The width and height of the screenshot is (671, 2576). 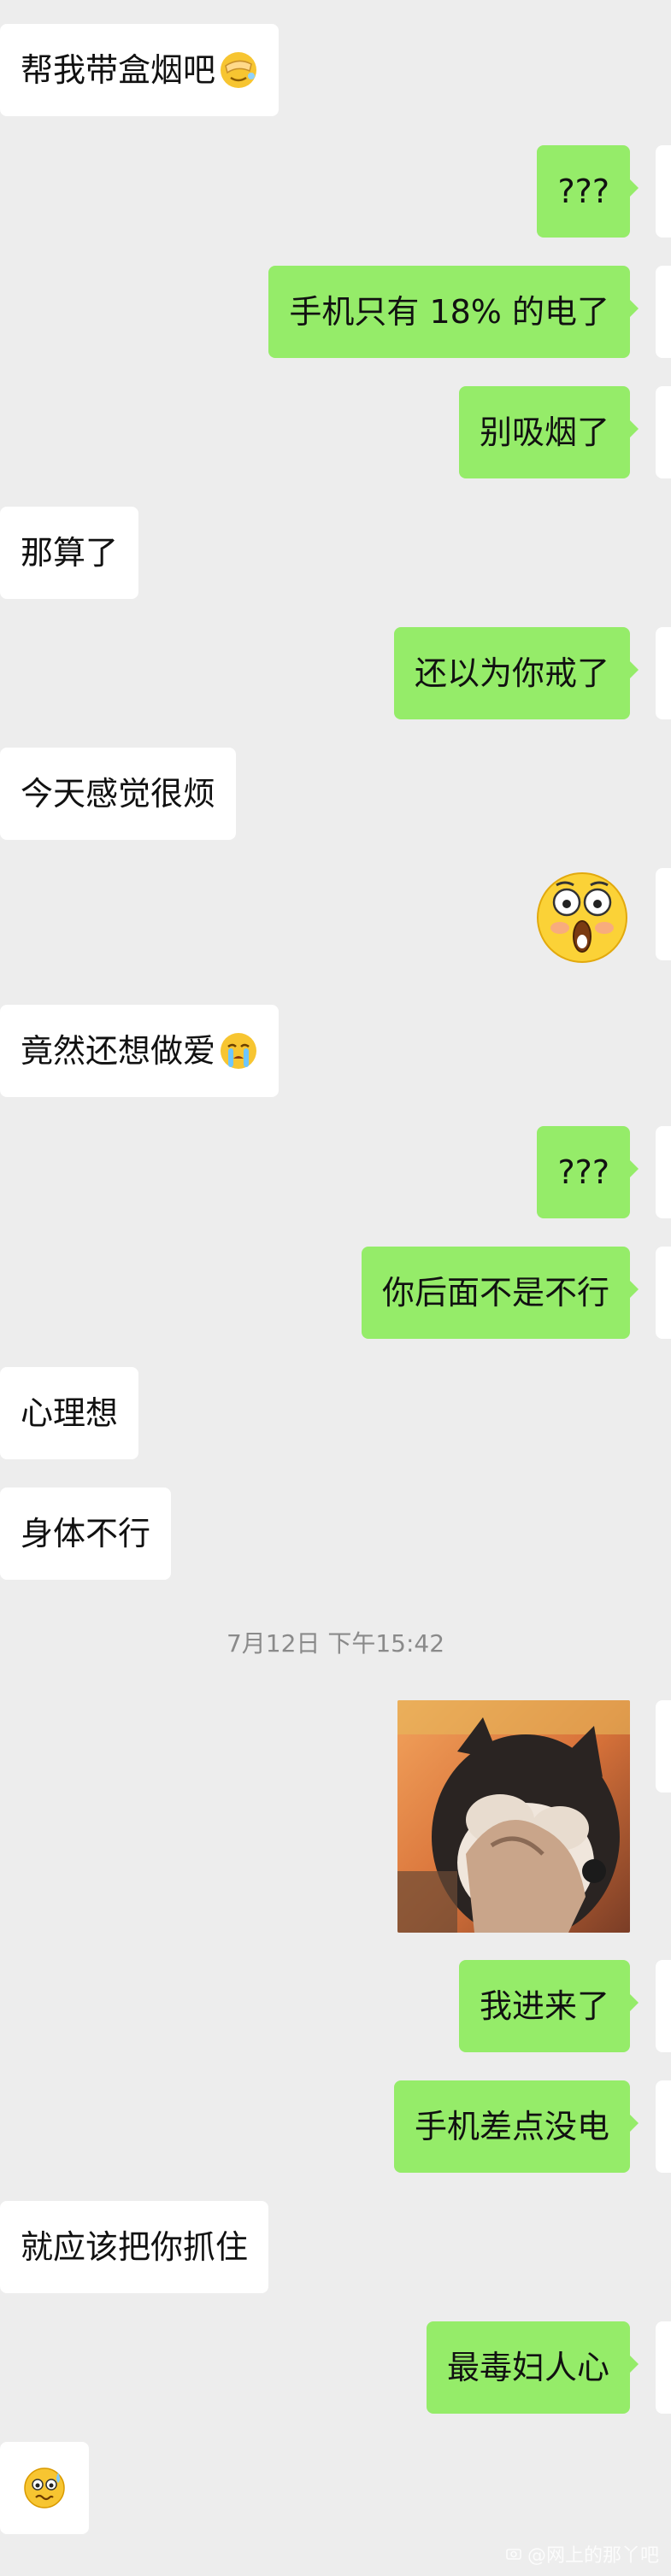 What do you see at coordinates (239, 1051) in the screenshot?
I see `crying-emoji-icon` at bounding box center [239, 1051].